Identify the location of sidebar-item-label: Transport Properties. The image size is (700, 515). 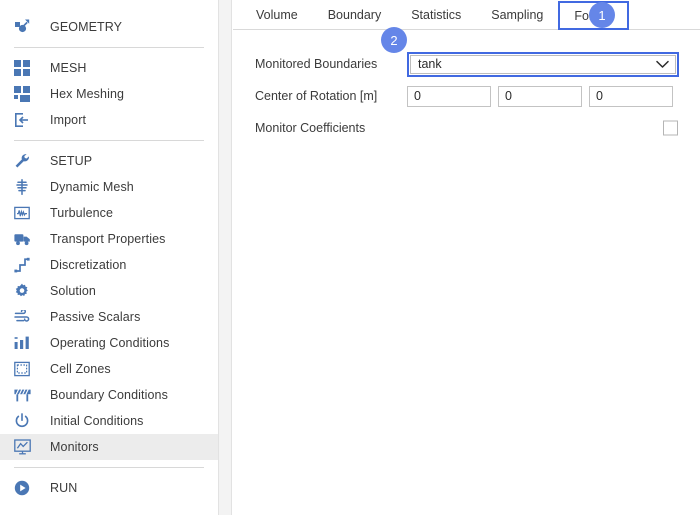
(108, 239).